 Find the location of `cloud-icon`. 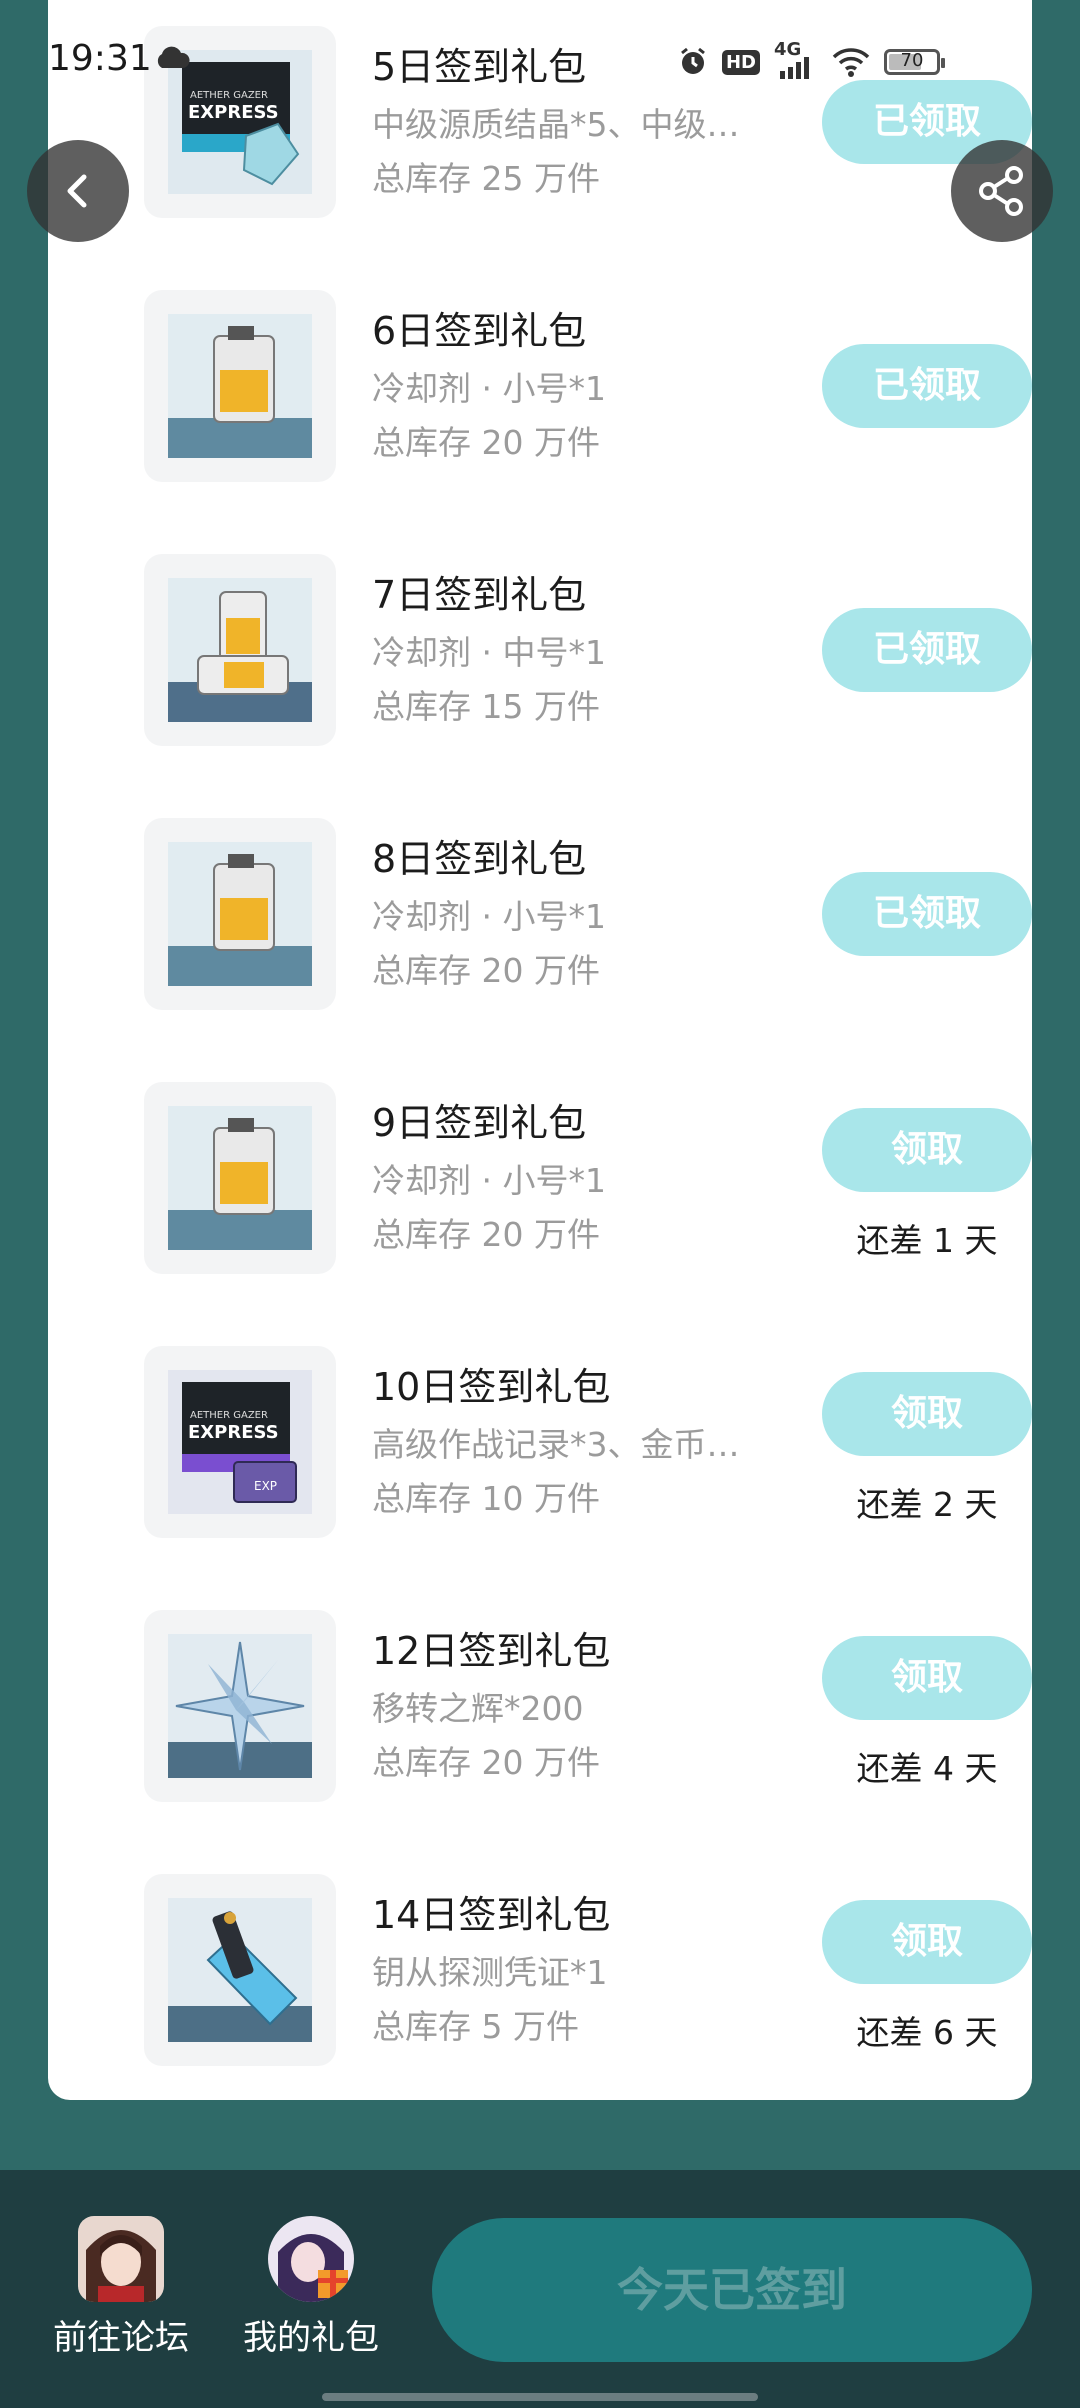

cloud-icon is located at coordinates (173, 57).